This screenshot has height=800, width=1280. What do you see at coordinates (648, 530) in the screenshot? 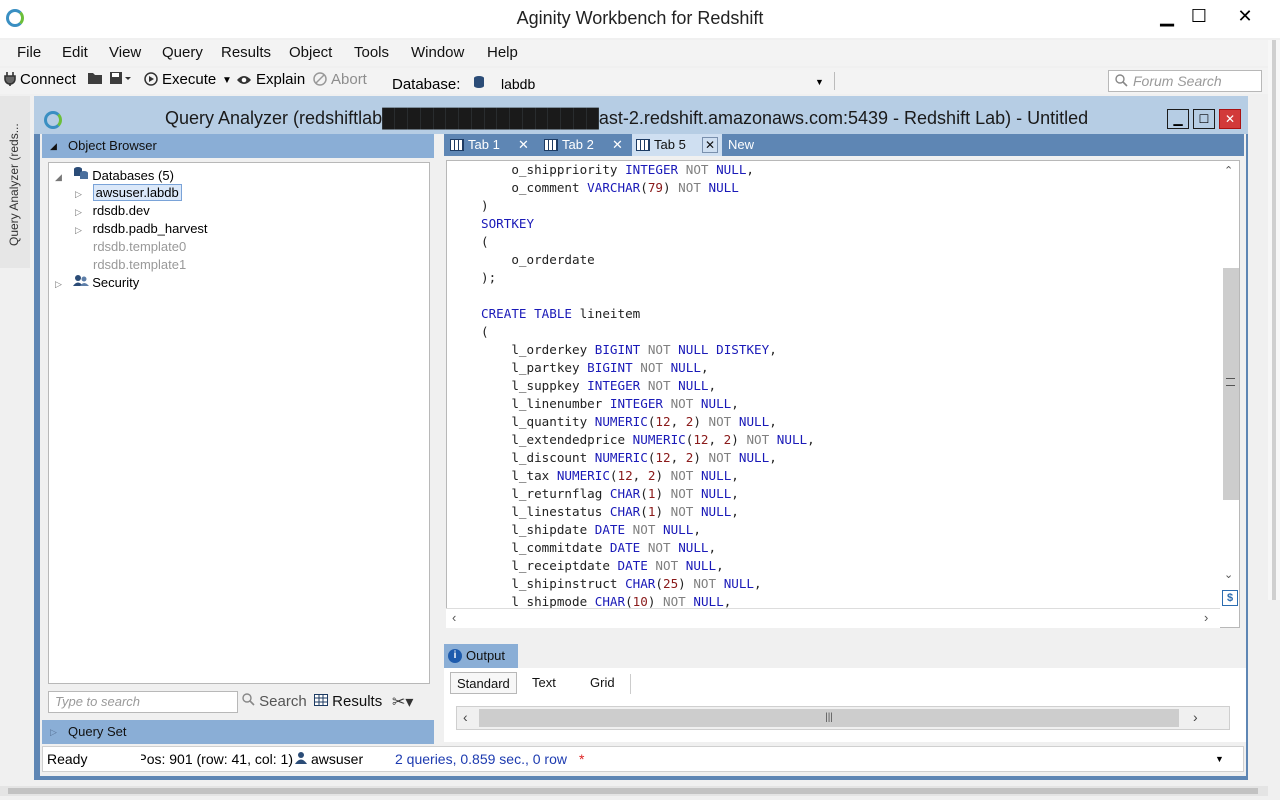
I see `code-line: l_shipdate DATE NOT NULL,` at bounding box center [648, 530].